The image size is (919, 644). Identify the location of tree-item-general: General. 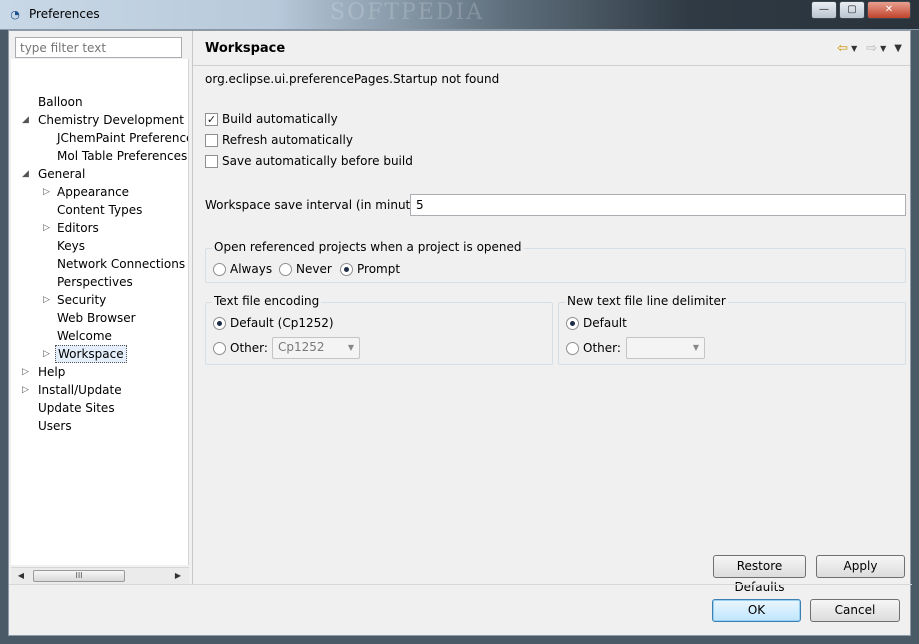
(61, 174).